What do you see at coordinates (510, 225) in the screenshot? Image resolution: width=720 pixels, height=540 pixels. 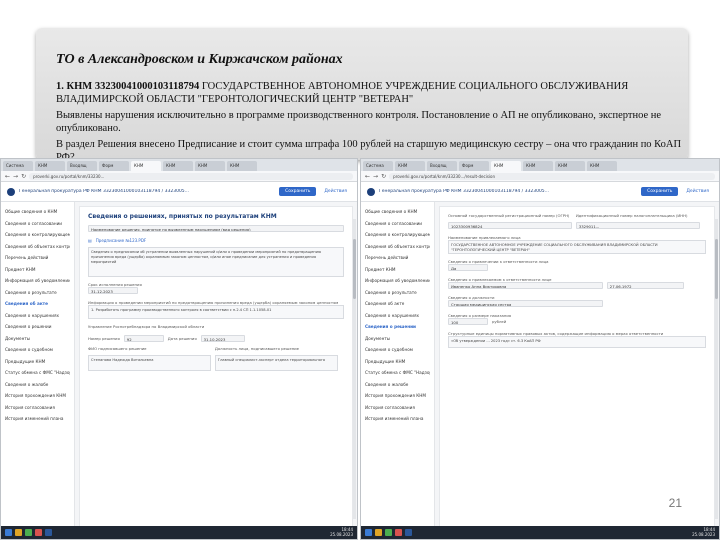 I see `ogrn-field: 1023300936824` at bounding box center [510, 225].